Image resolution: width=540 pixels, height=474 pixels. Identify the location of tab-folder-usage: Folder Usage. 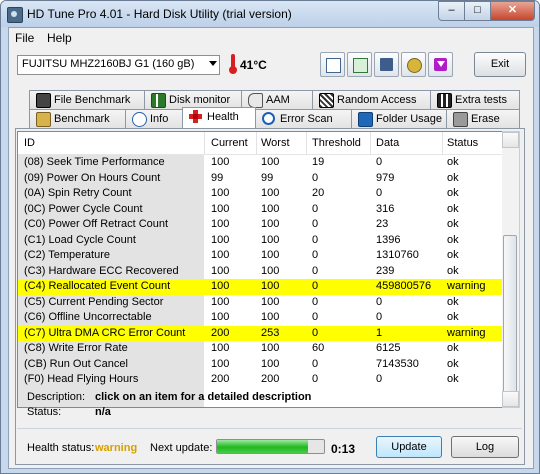
(399, 118).